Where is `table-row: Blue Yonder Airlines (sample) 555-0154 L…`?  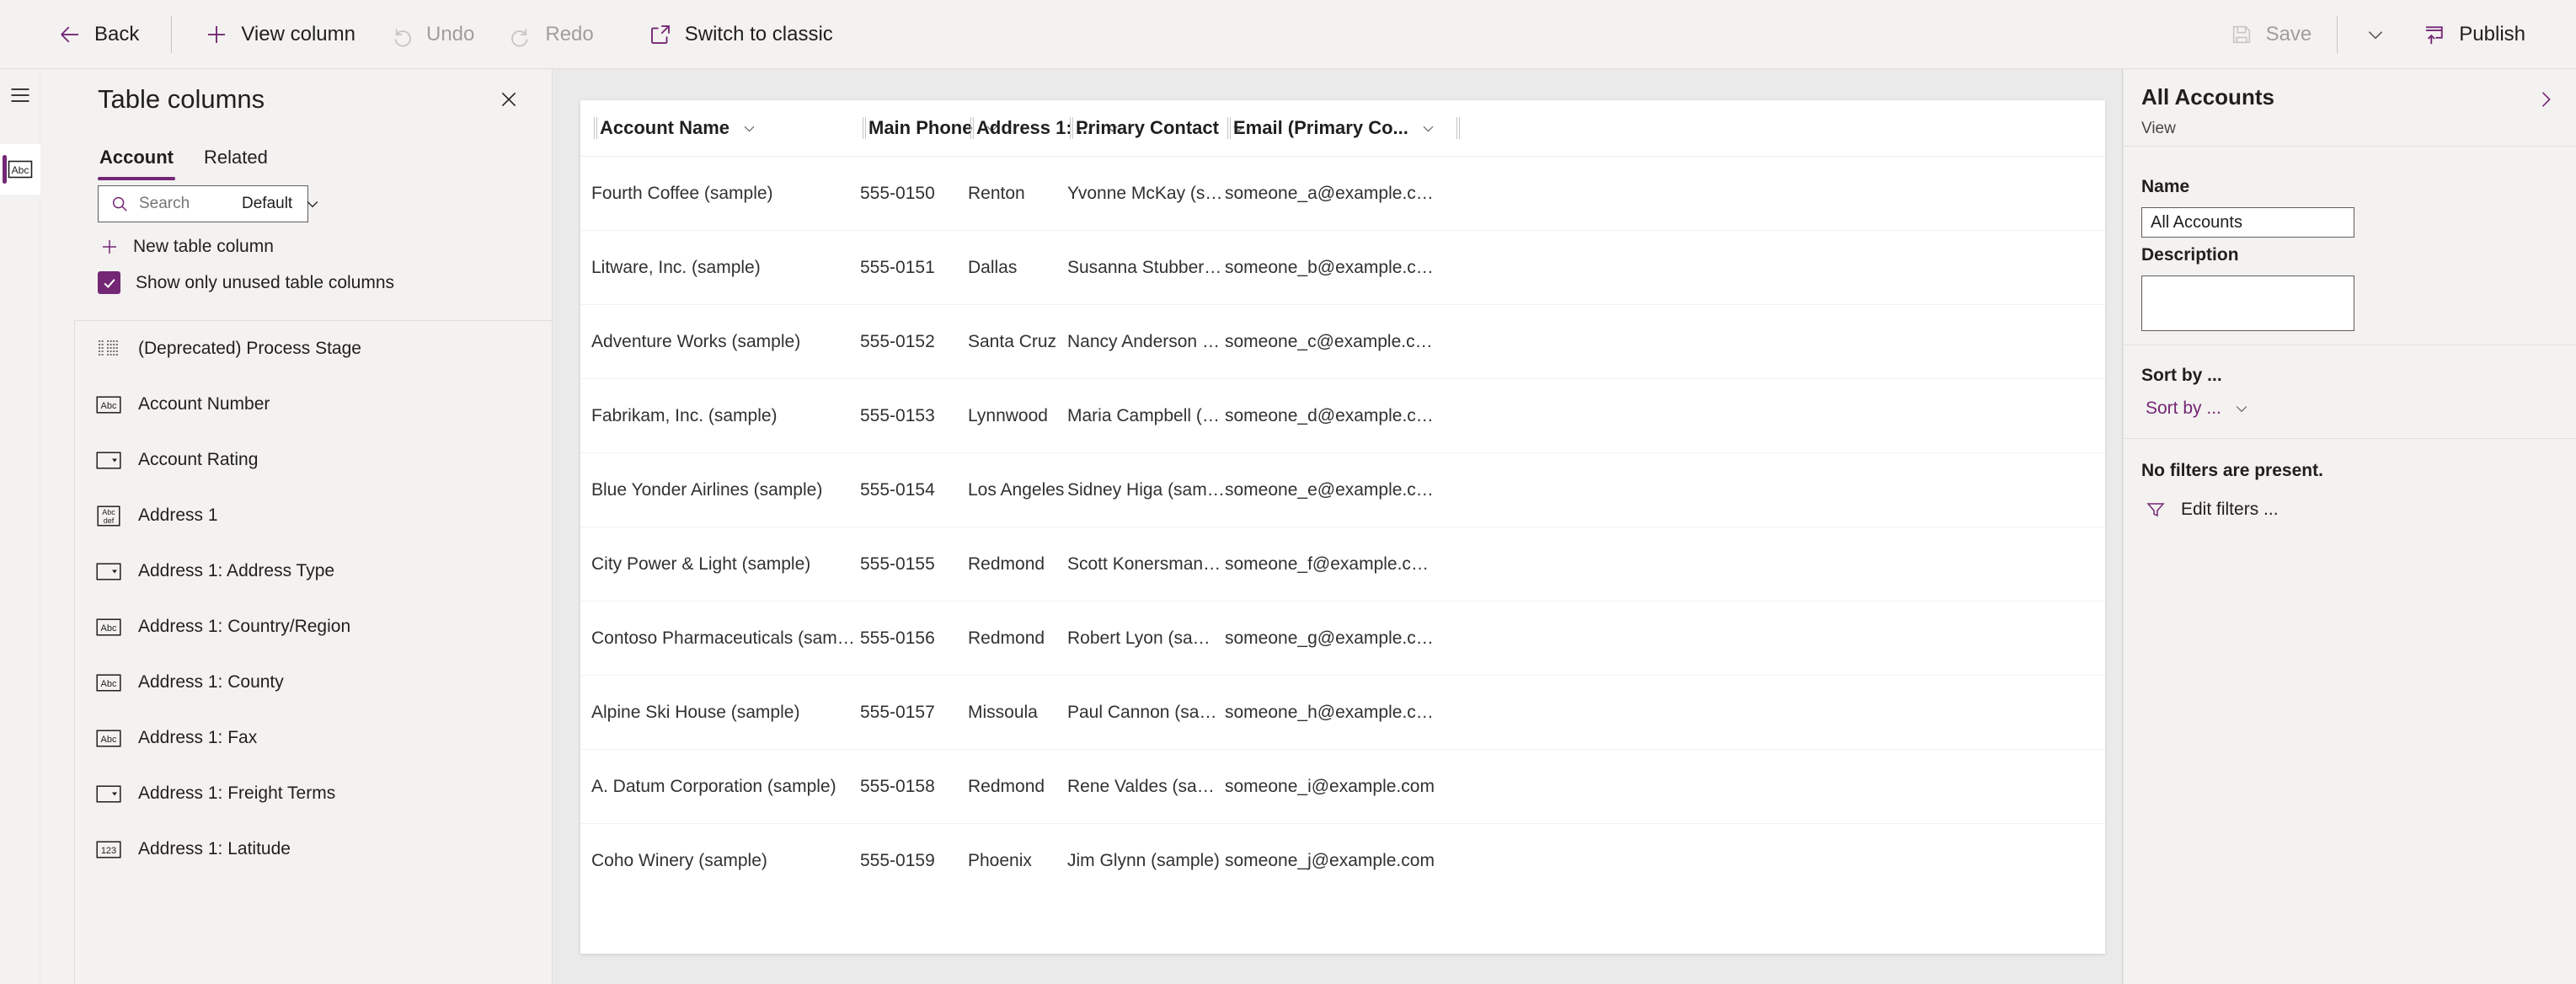 table-row: Blue Yonder Airlines (sample) 555-0154 L… is located at coordinates (1342, 490).